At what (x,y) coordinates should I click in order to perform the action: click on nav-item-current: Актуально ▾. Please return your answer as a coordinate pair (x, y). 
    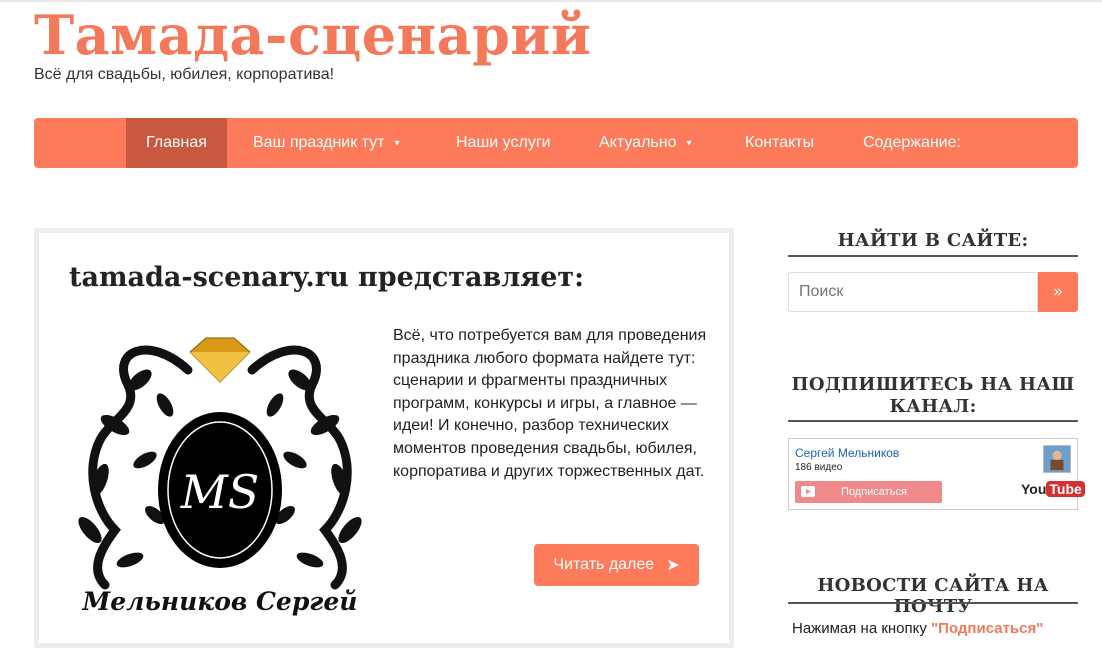
    Looking at the image, I should click on (645, 143).